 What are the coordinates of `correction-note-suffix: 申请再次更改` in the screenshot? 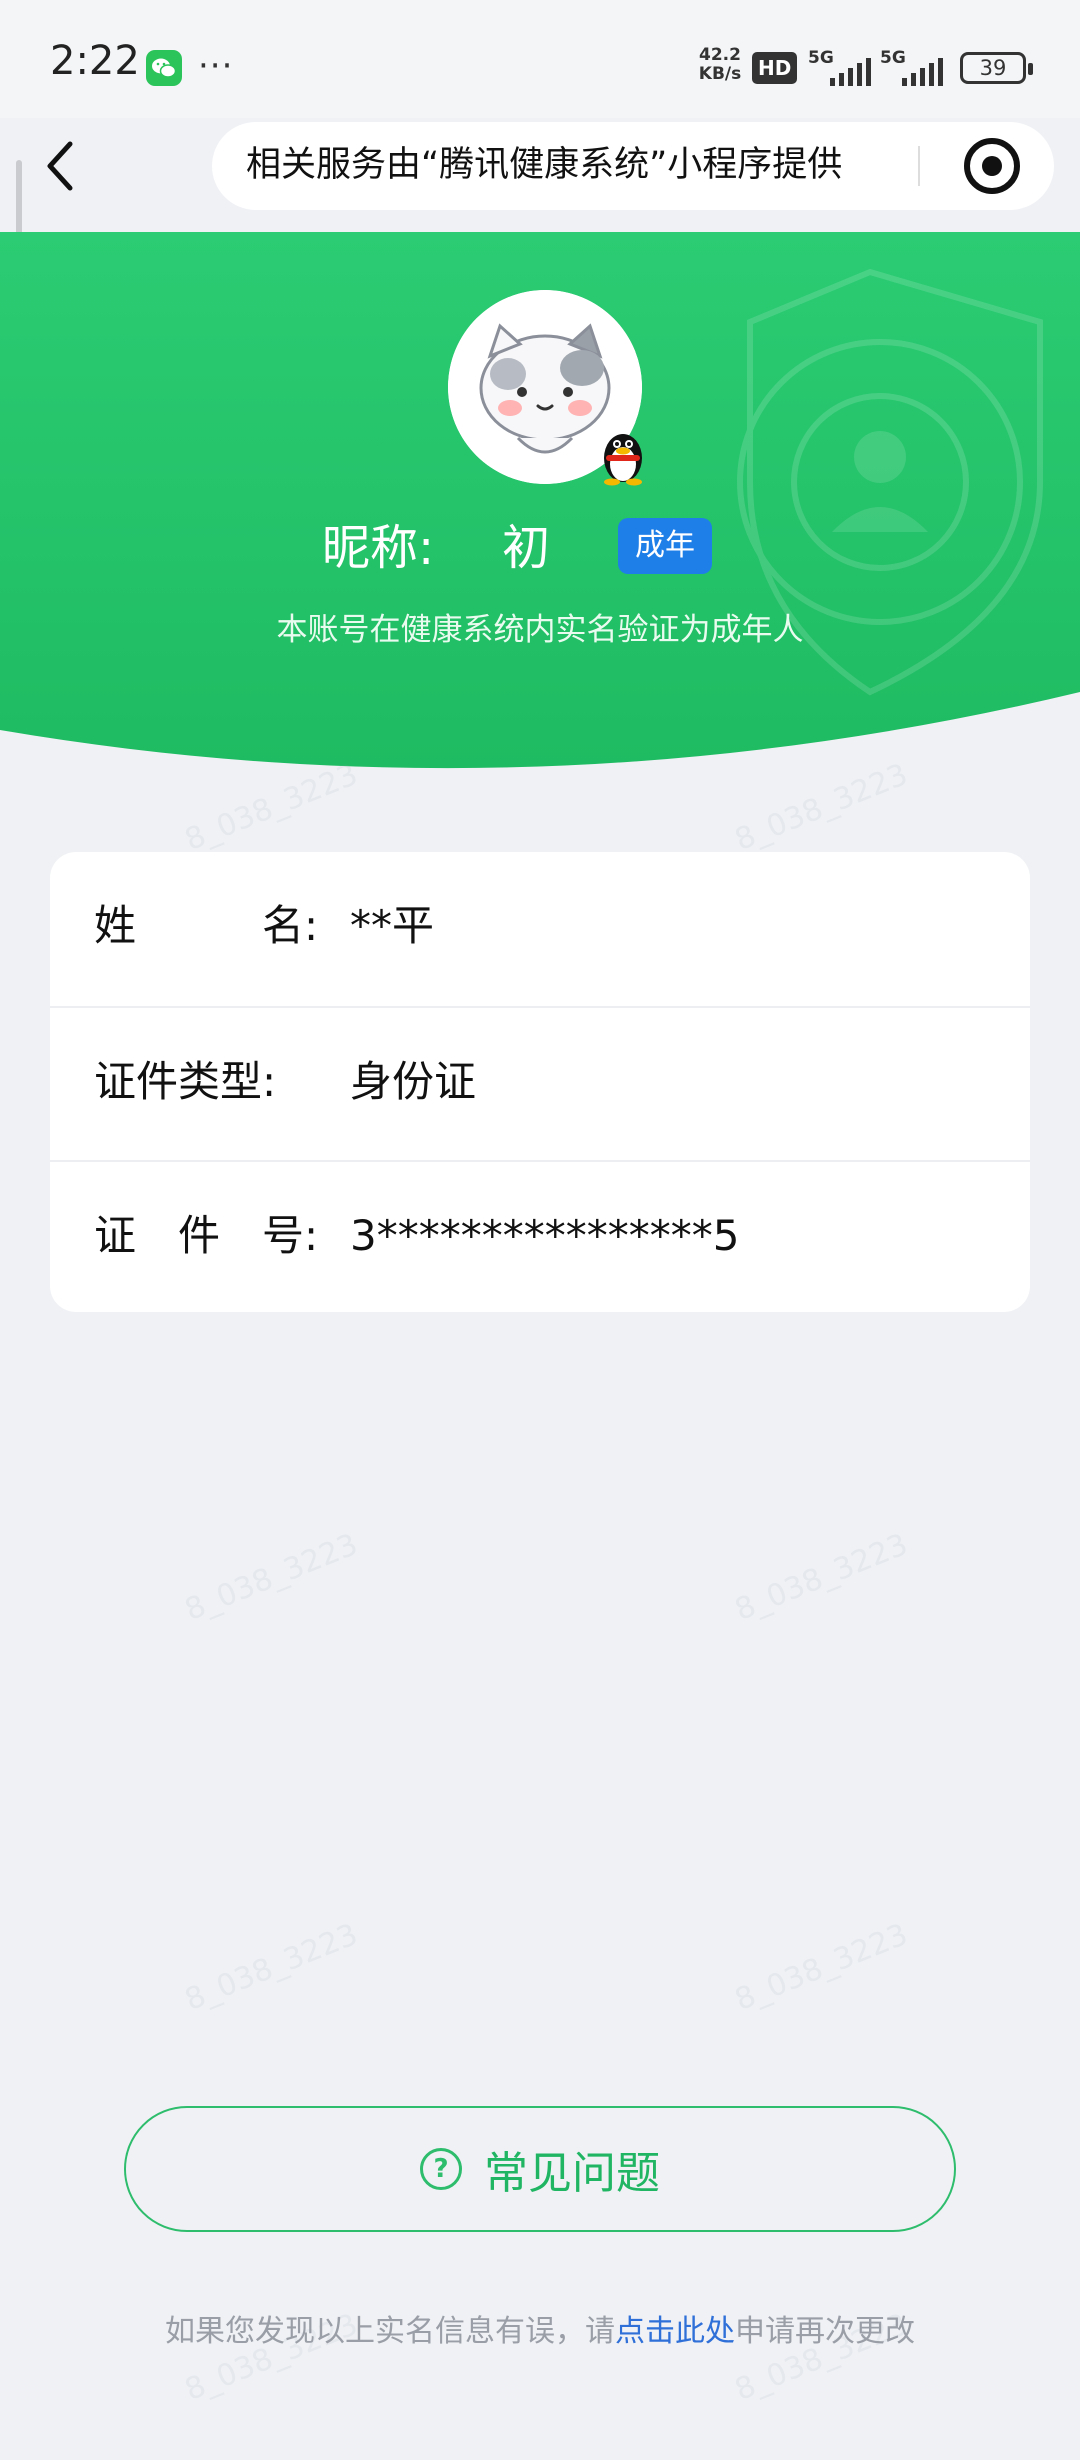 It's located at (825, 2331).